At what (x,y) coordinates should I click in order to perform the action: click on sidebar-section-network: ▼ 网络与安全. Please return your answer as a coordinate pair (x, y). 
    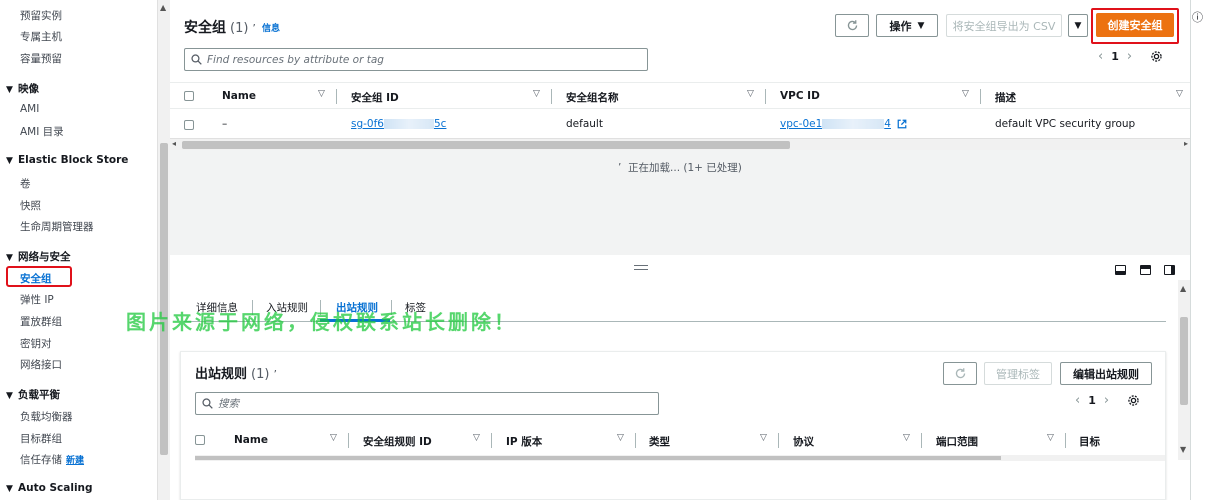
    Looking at the image, I should click on (38, 256).